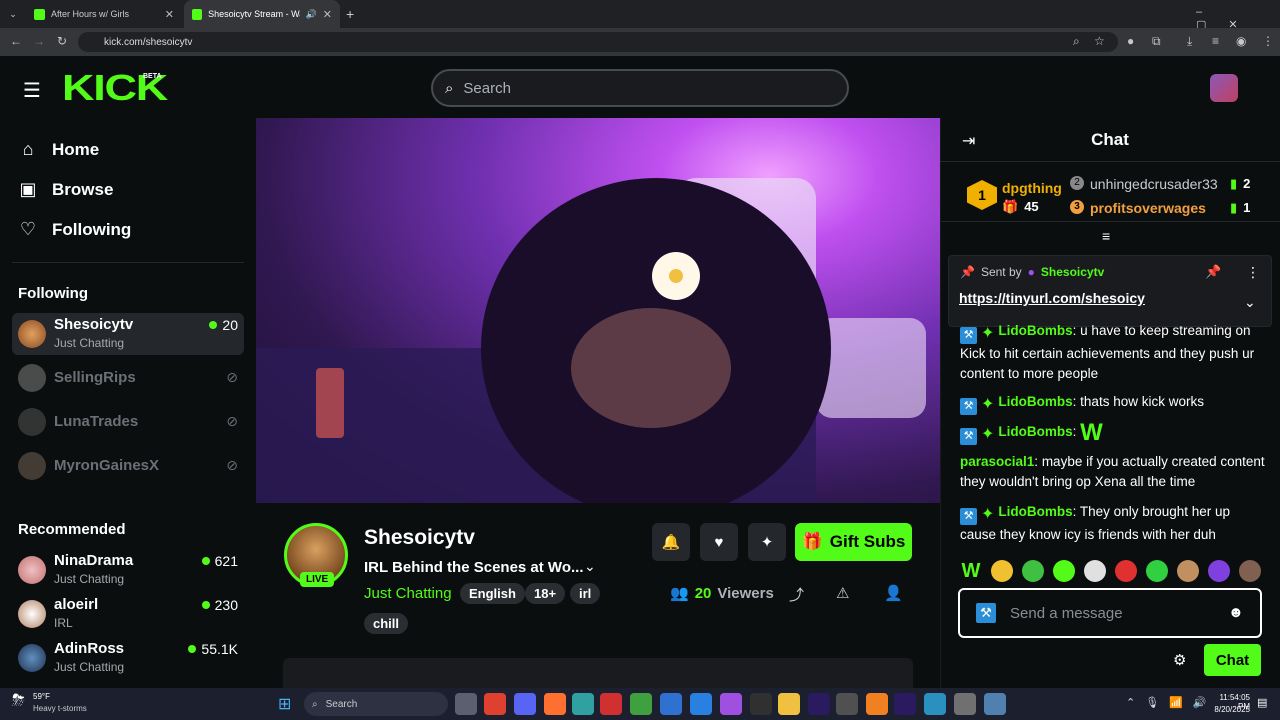  I want to click on sidebar-channel-shesoicytv: Shesoicytv Just Chatting 20, so click(128, 334).